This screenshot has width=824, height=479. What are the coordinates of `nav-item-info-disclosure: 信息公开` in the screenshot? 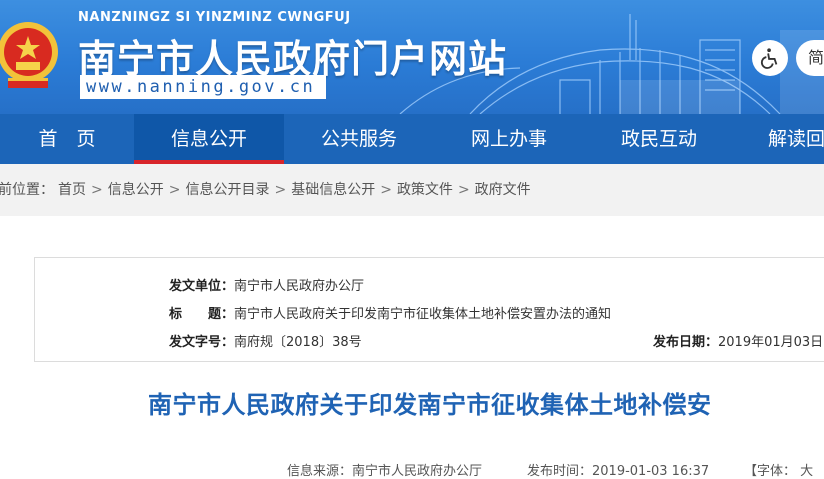 It's located at (209, 139).